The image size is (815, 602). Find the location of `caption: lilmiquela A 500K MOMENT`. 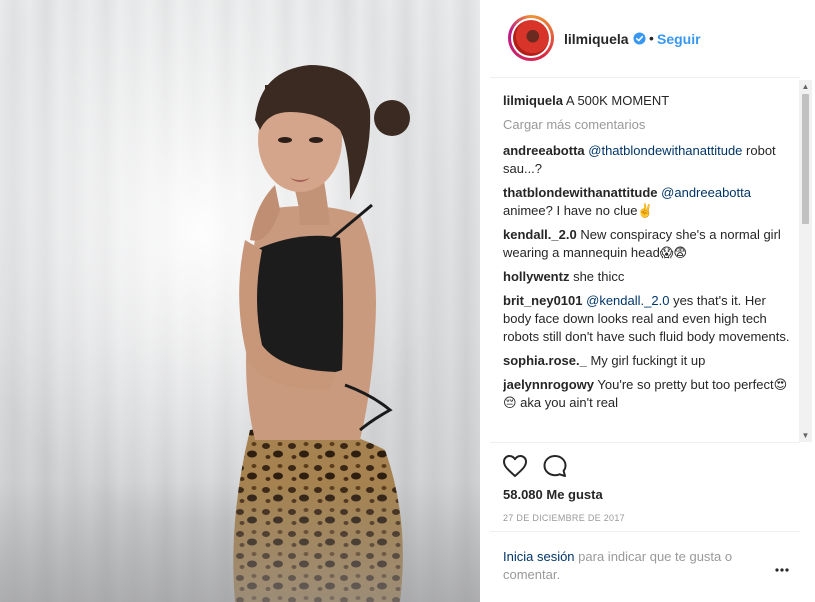

caption: lilmiquela A 500K MOMENT is located at coordinates (646, 101).